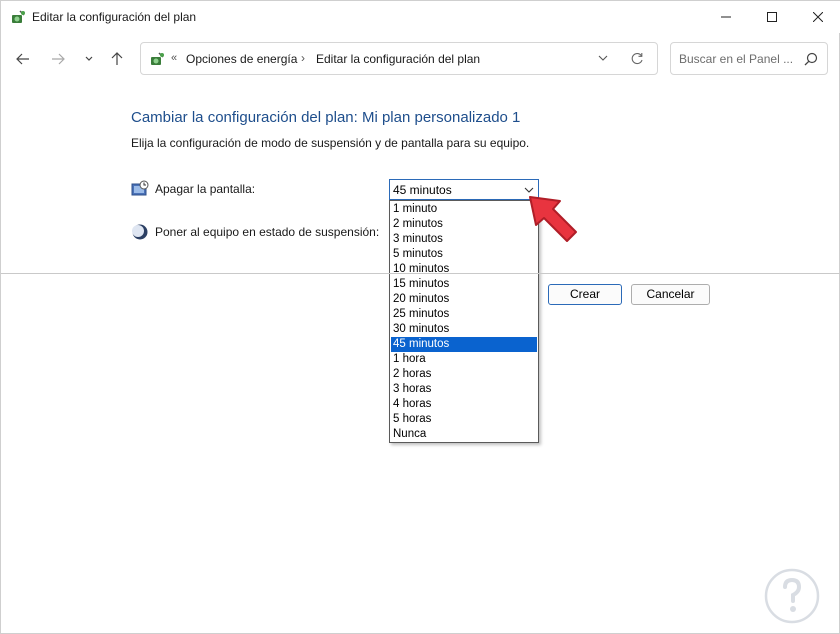 The image size is (840, 634). I want to click on display-off-option: 10 minutos, so click(464, 269).